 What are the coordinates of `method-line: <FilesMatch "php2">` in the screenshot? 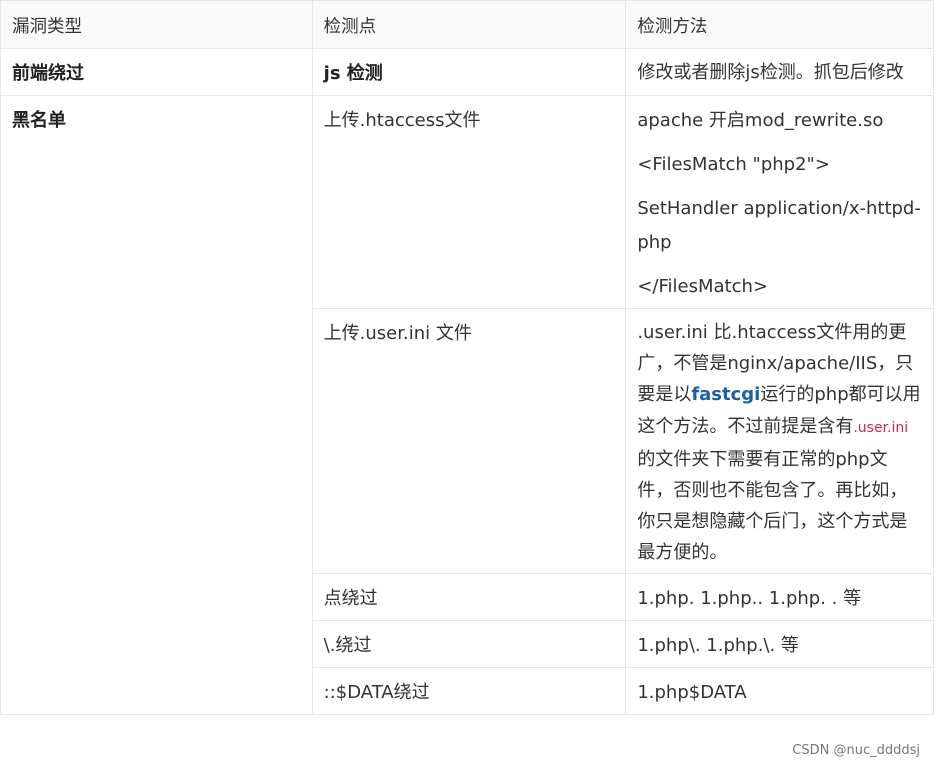 It's located at (733, 164).